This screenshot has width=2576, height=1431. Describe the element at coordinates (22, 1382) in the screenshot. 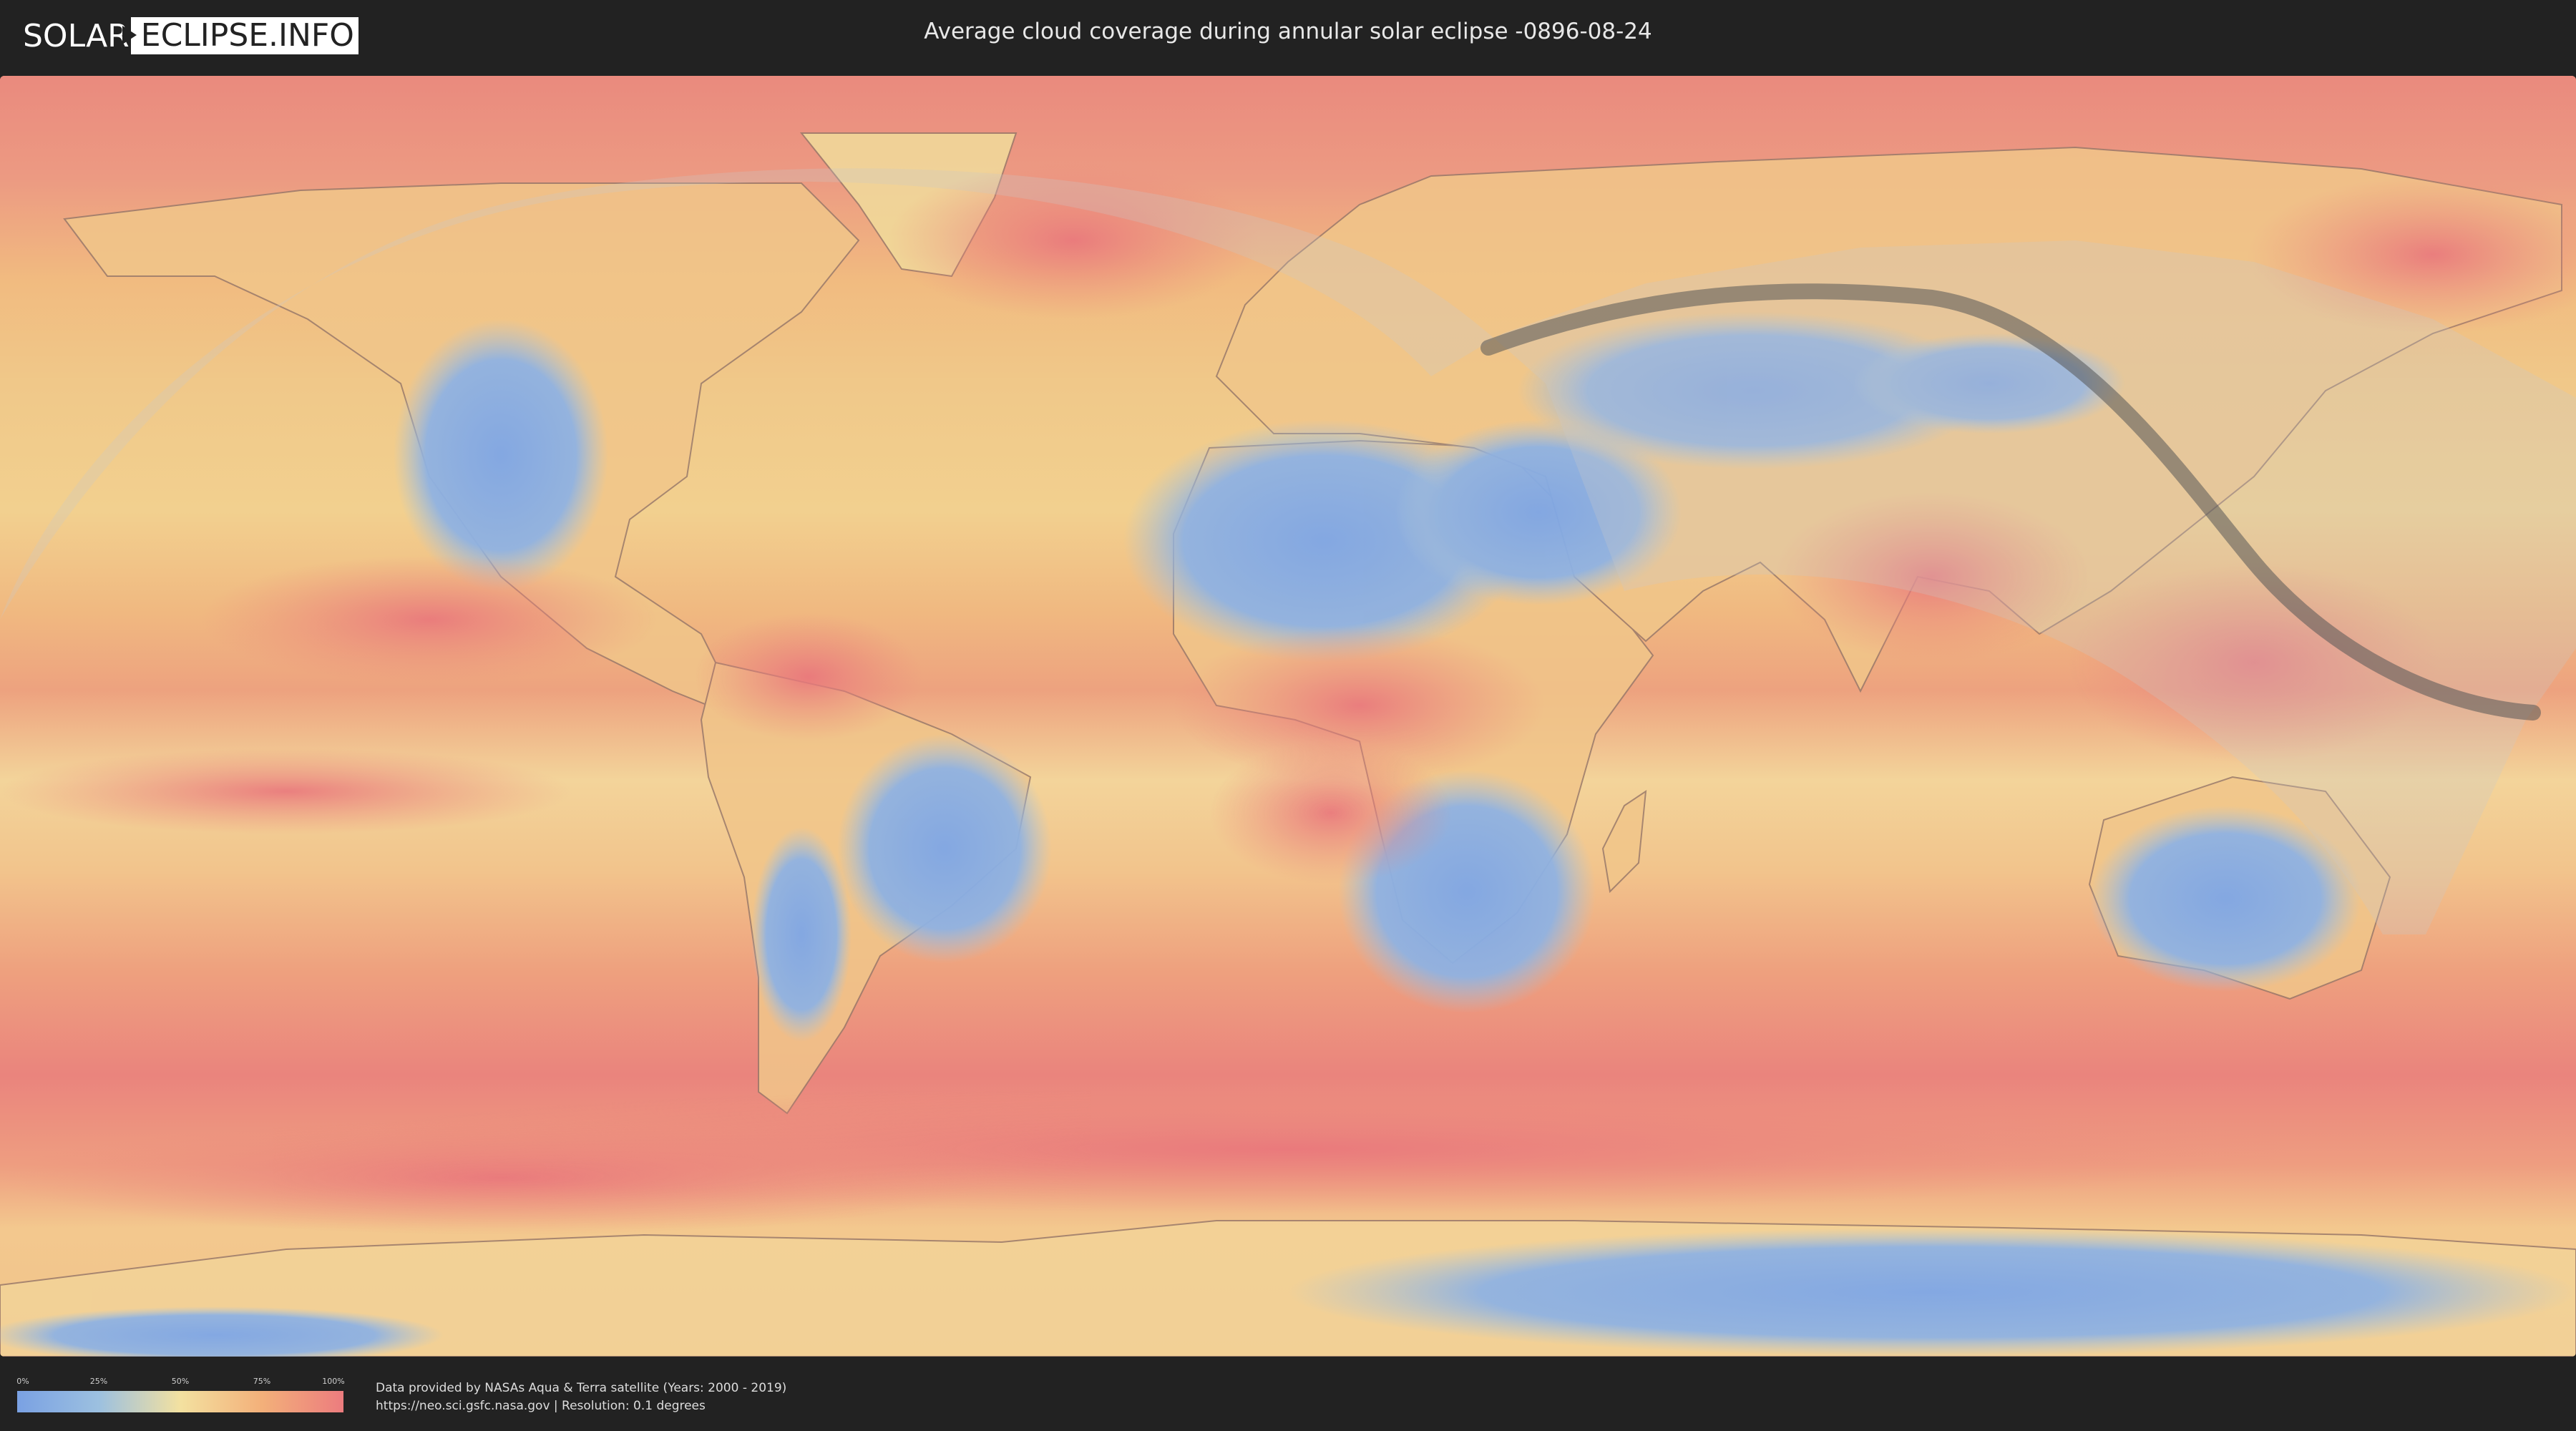

I see `legend-tick-0: 0%` at that location.